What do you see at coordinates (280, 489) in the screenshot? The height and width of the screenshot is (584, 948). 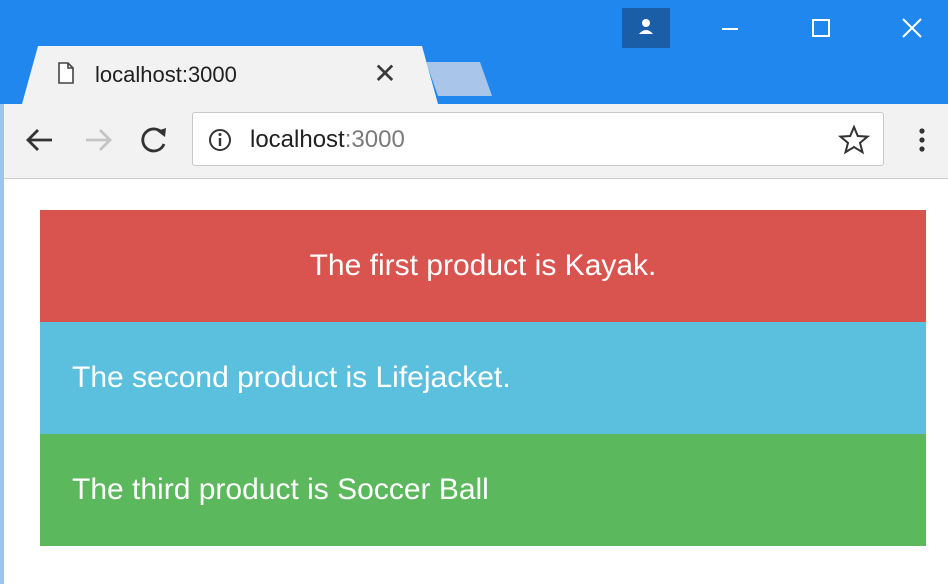 I see `product-alert-third-text: The third product is Soccer Ball` at bounding box center [280, 489].